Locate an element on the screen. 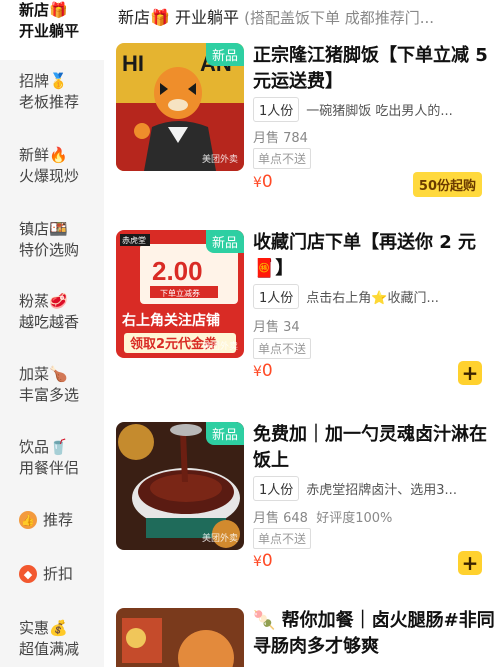  category-fresh: 新鲜🔥 火爆现炒 is located at coordinates (52, 166).